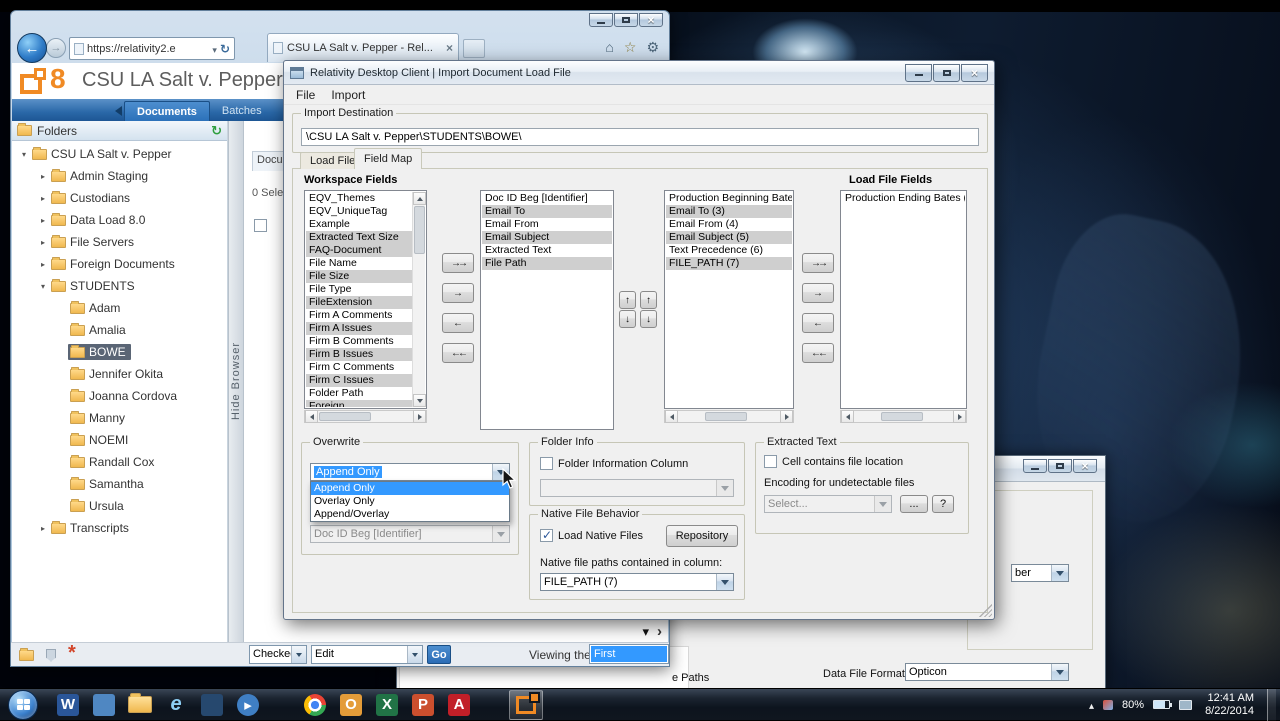 The image size is (1280, 721). What do you see at coordinates (359, 403) in the screenshot?
I see `list-item: Foreign` at bounding box center [359, 403].